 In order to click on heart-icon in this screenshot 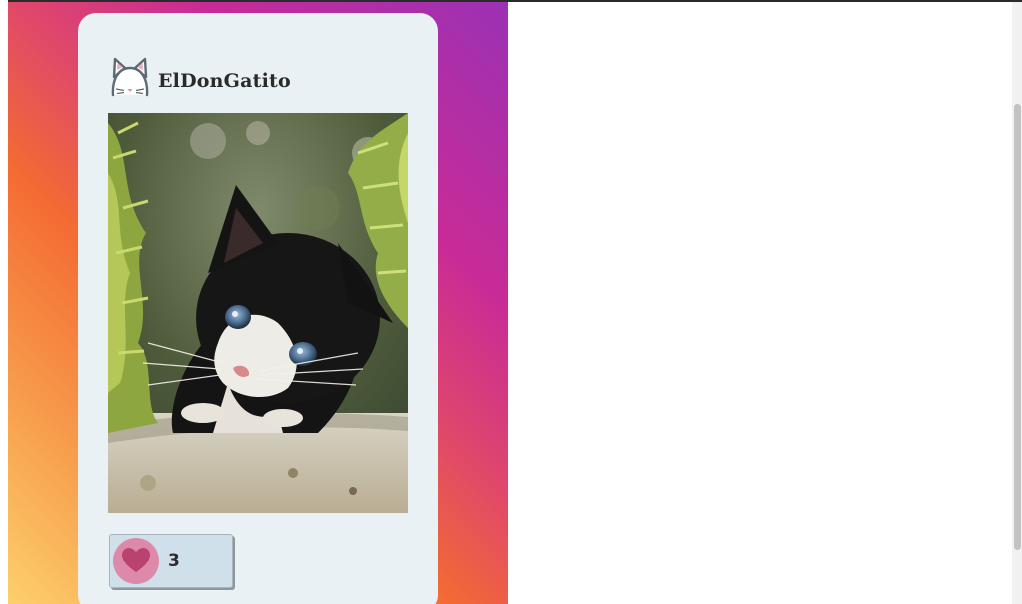, I will do `click(136, 560)`.